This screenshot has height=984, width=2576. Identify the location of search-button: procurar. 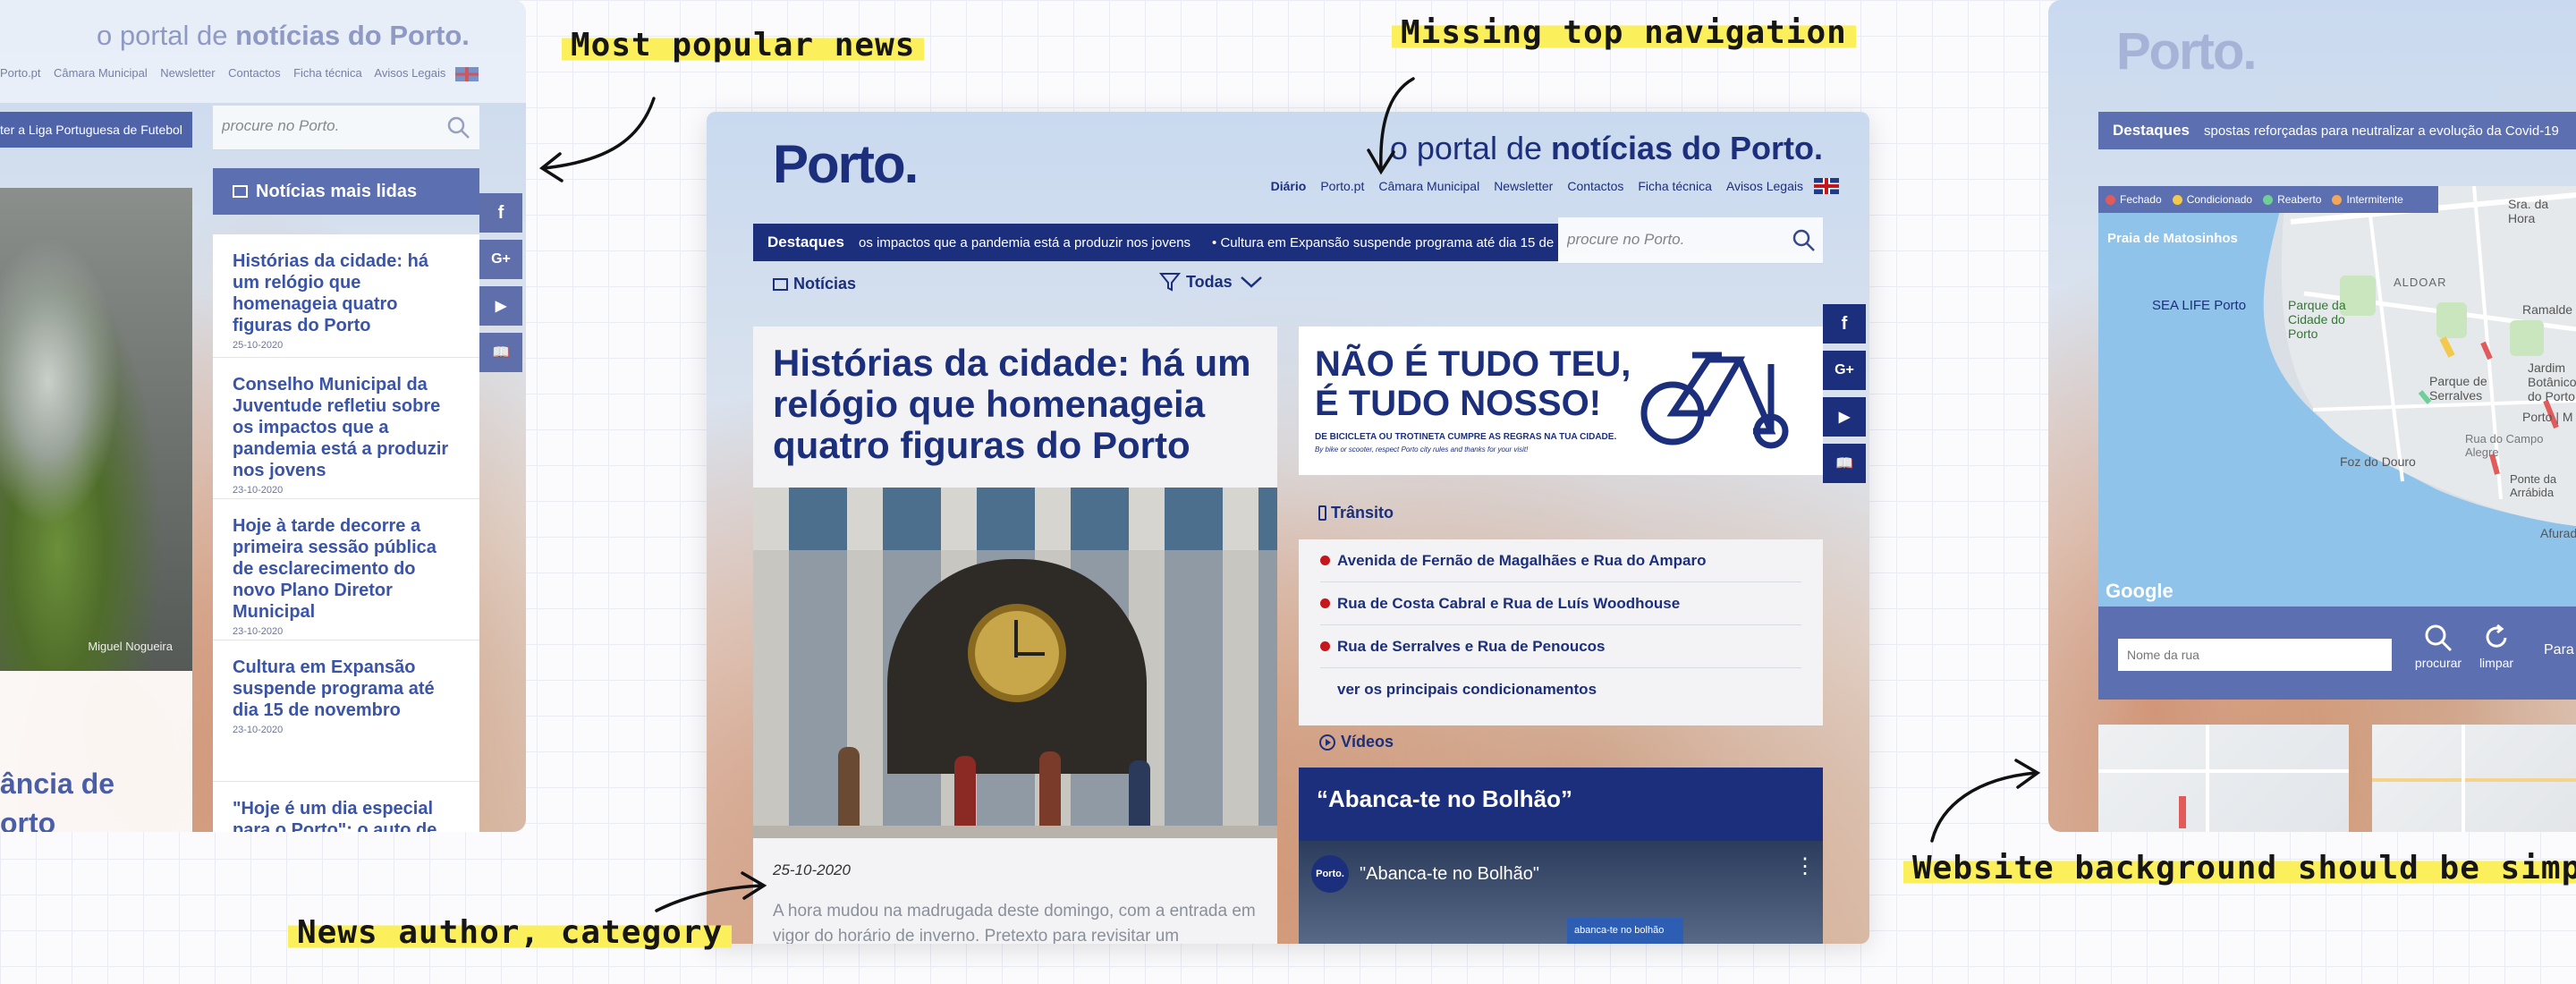
(2438, 646).